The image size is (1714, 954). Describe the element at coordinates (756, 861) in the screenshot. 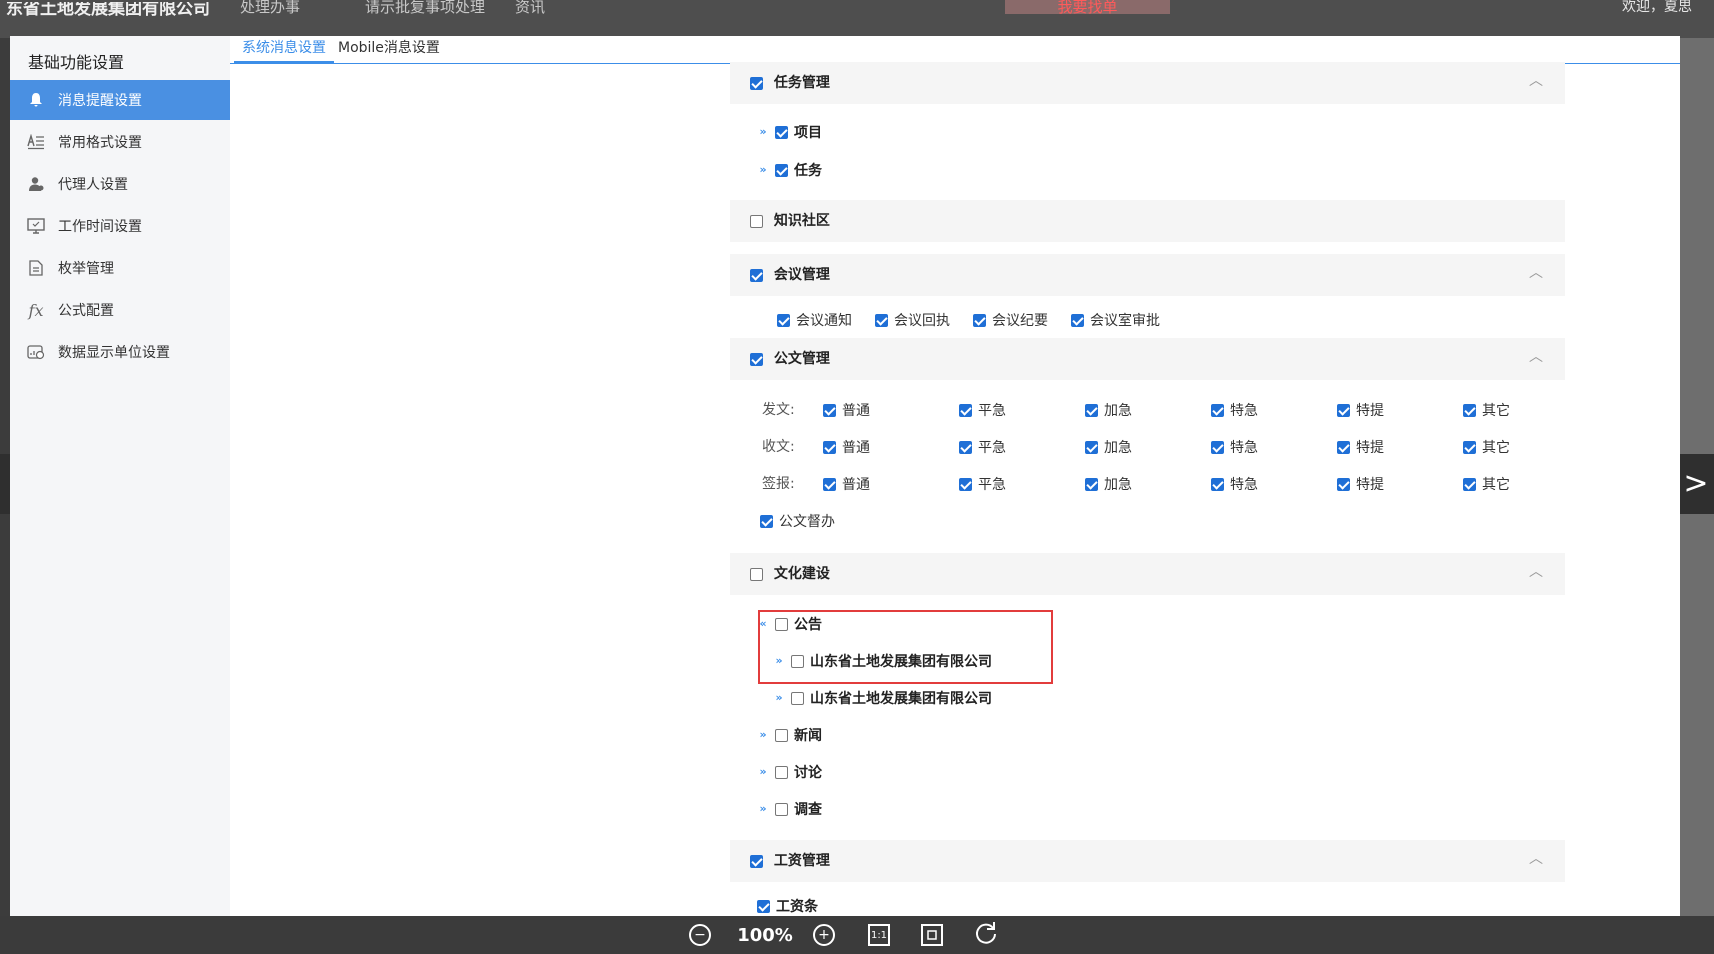

I see `salary-management-checkbox` at that location.